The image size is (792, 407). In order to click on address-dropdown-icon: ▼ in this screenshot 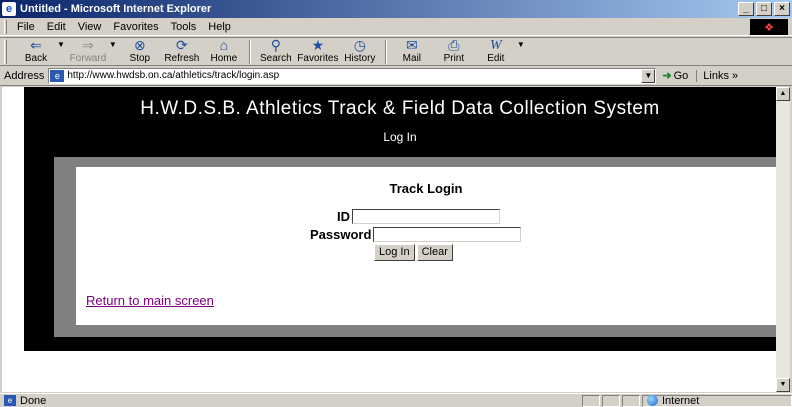, I will do `click(648, 75)`.